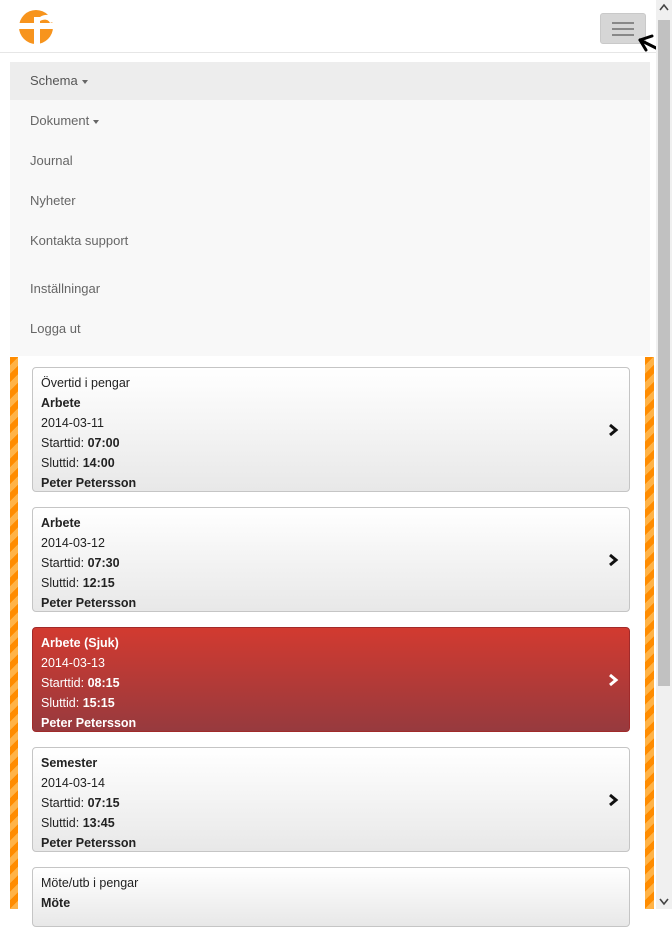  What do you see at coordinates (54, 80) in the screenshot?
I see `nav-item-label: Schema` at bounding box center [54, 80].